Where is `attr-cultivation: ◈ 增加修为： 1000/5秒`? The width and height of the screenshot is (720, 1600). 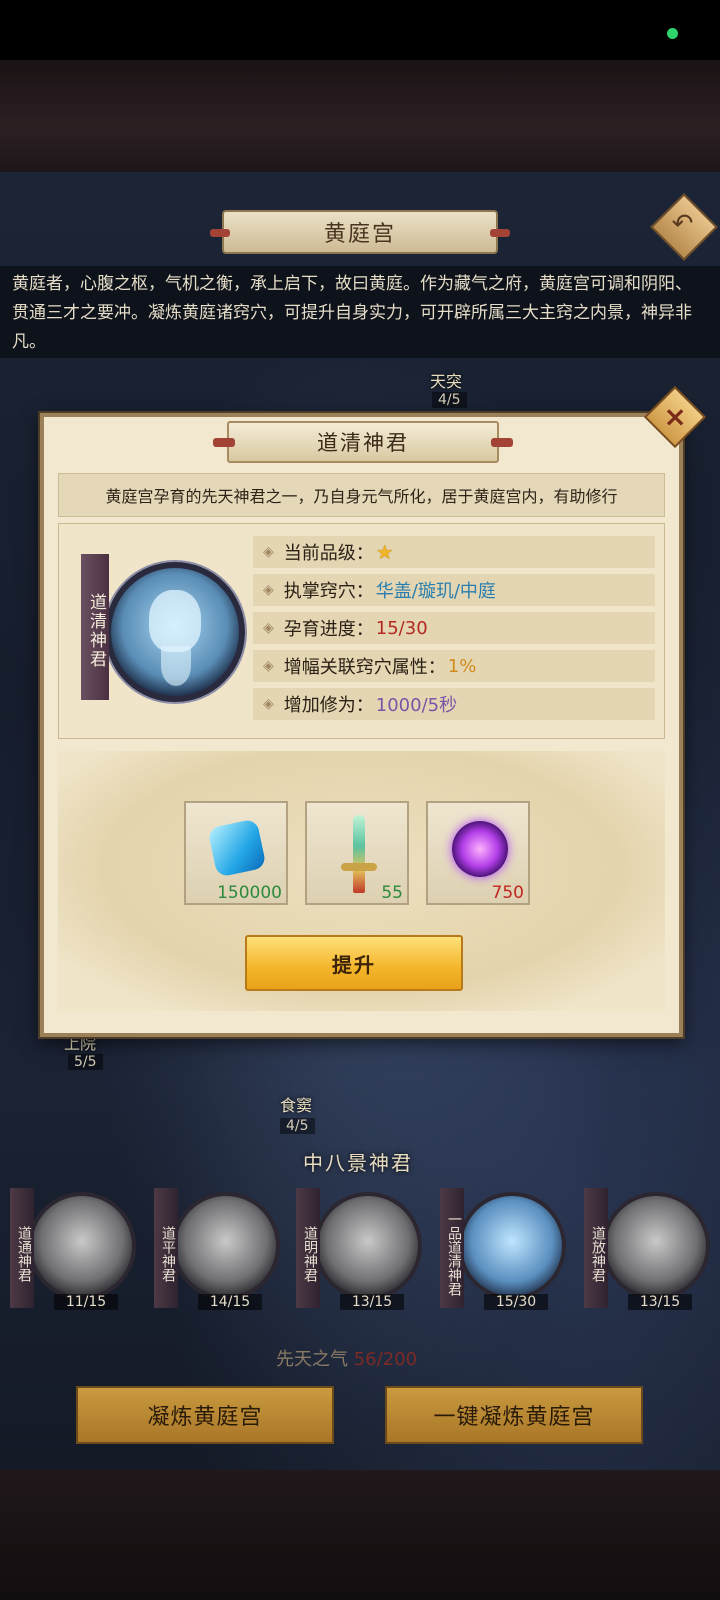
attr-cultivation: ◈ 增加修为： 1000/5秒 is located at coordinates (454, 704).